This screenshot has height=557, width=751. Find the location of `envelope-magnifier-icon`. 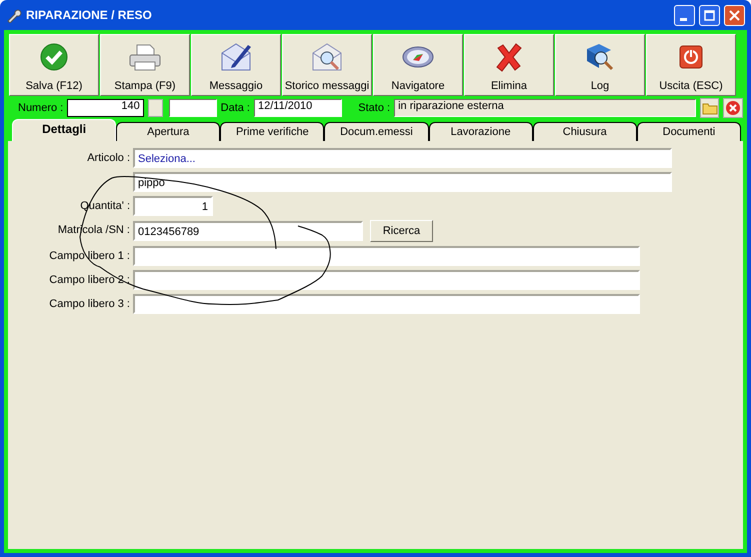

envelope-magnifier-icon is located at coordinates (327, 57).